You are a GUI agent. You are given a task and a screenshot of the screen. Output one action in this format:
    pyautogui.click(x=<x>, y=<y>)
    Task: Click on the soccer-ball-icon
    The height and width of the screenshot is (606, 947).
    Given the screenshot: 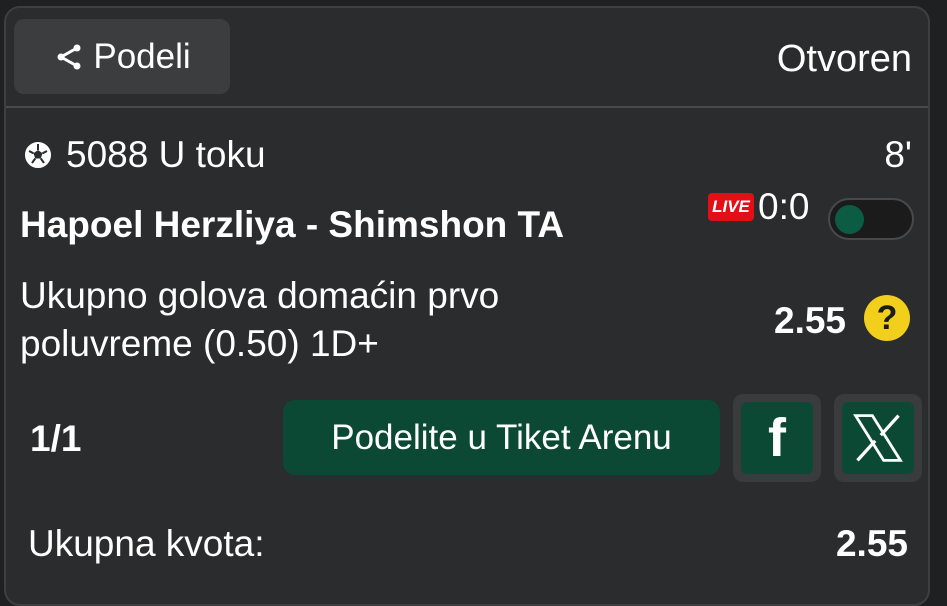 What is the action you would take?
    pyautogui.click(x=38, y=155)
    